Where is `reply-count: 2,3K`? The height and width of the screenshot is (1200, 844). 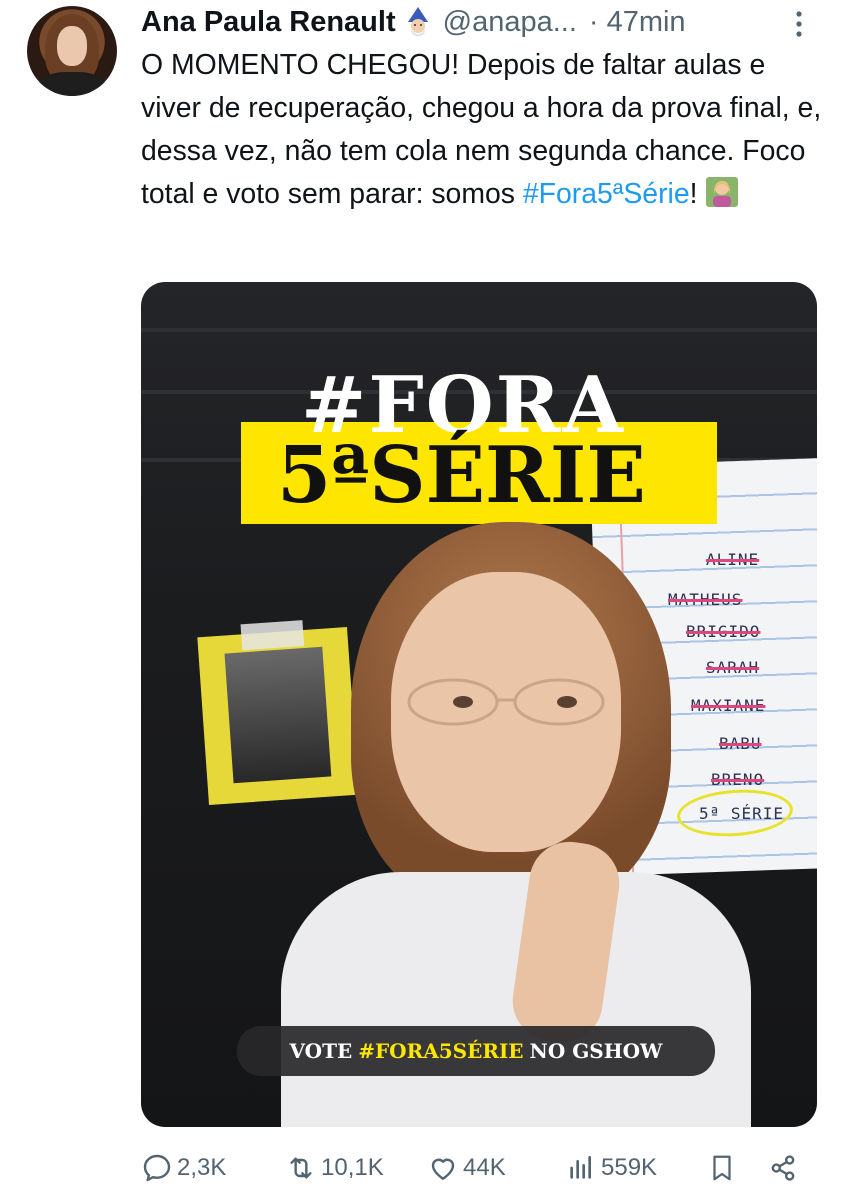 reply-count: 2,3K is located at coordinates (202, 1167).